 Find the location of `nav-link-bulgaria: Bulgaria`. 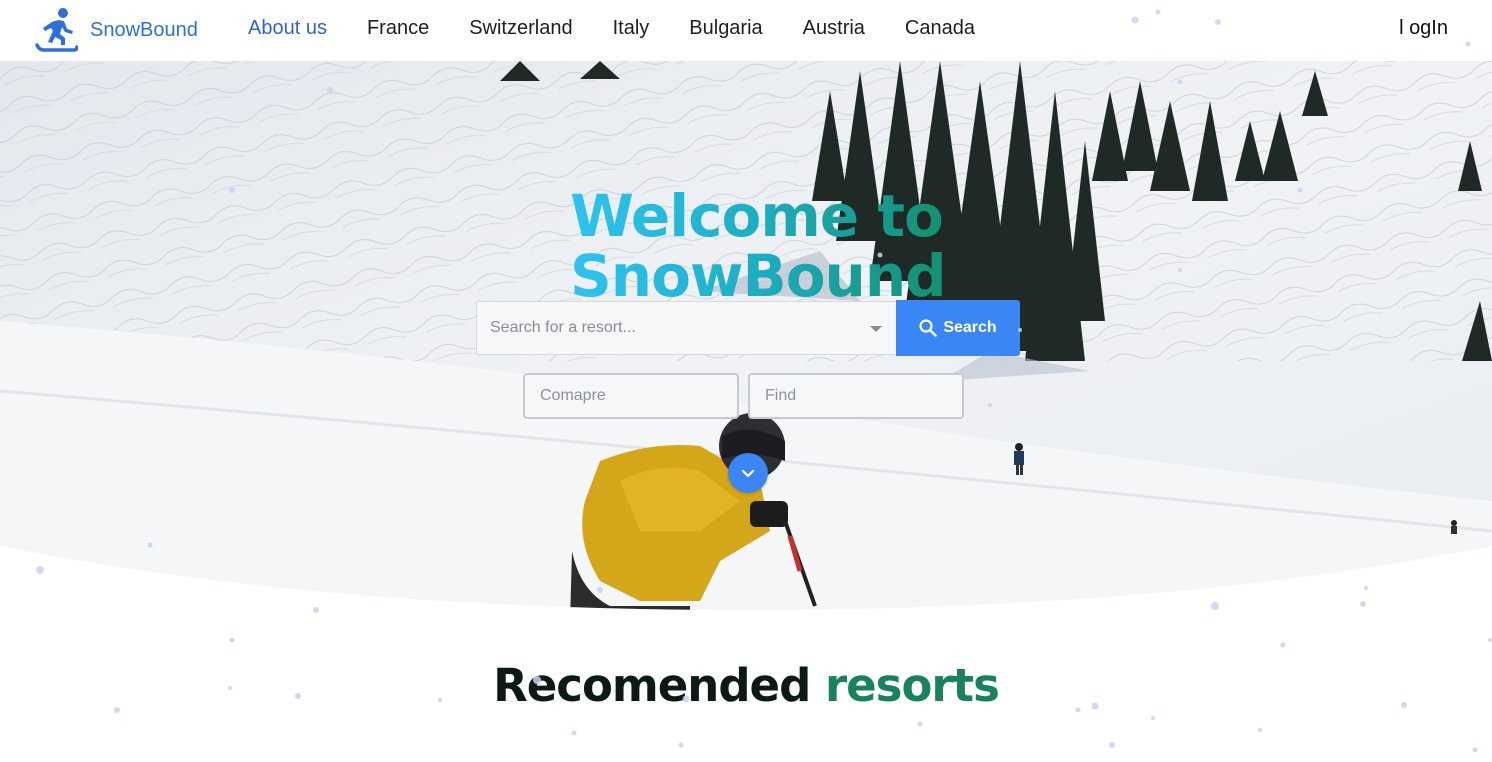

nav-link-bulgaria: Bulgaria is located at coordinates (725, 28).